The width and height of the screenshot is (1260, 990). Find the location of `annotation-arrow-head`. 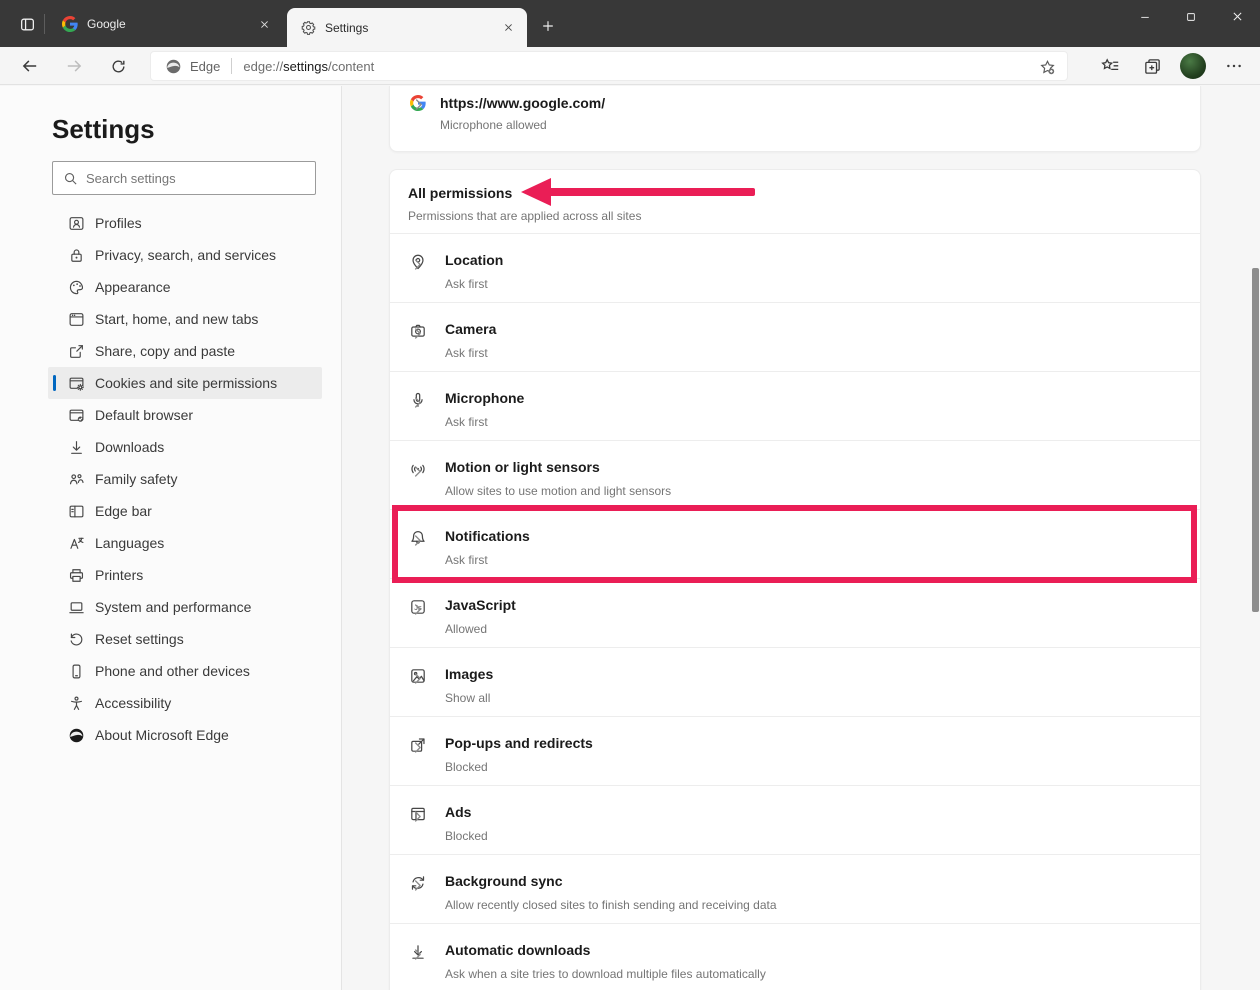

annotation-arrow-head is located at coordinates (536, 192).